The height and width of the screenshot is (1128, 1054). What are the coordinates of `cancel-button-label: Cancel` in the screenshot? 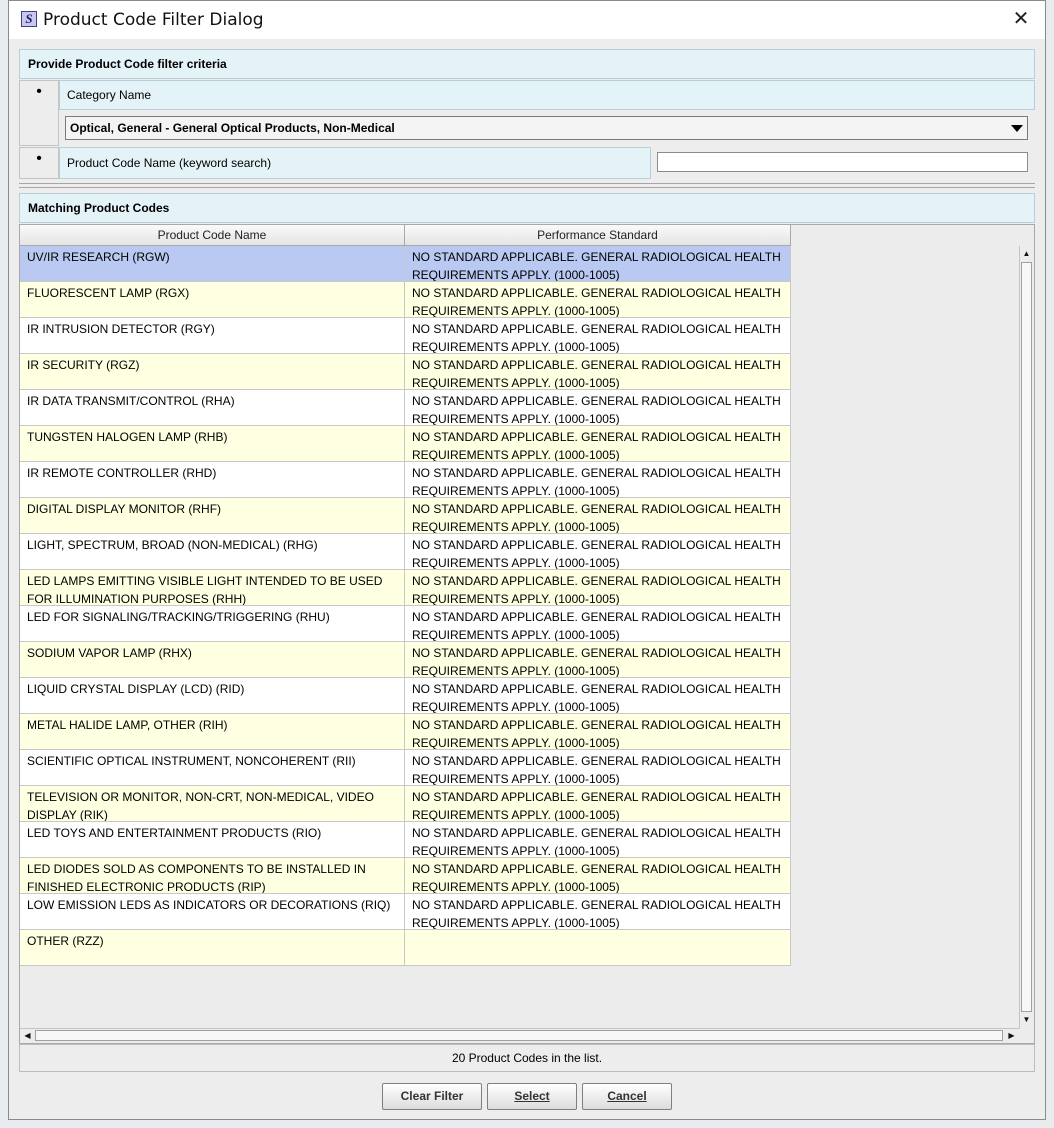 It's located at (627, 1096).